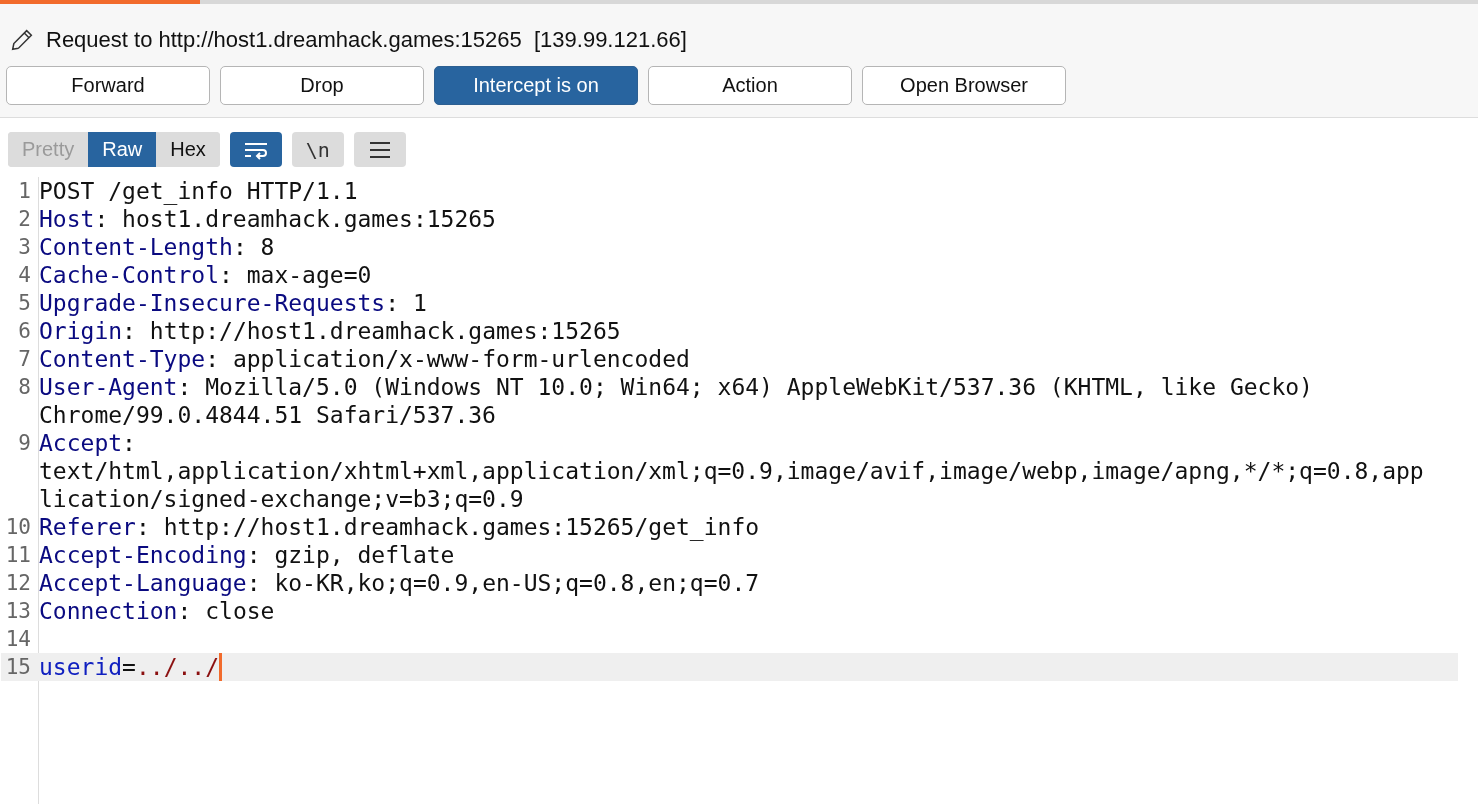 This screenshot has height=804, width=1478. What do you see at coordinates (366, 40) in the screenshot?
I see `request-title: Request to http://host1.dreamhack.games:15265 [139.99.121.66]` at bounding box center [366, 40].